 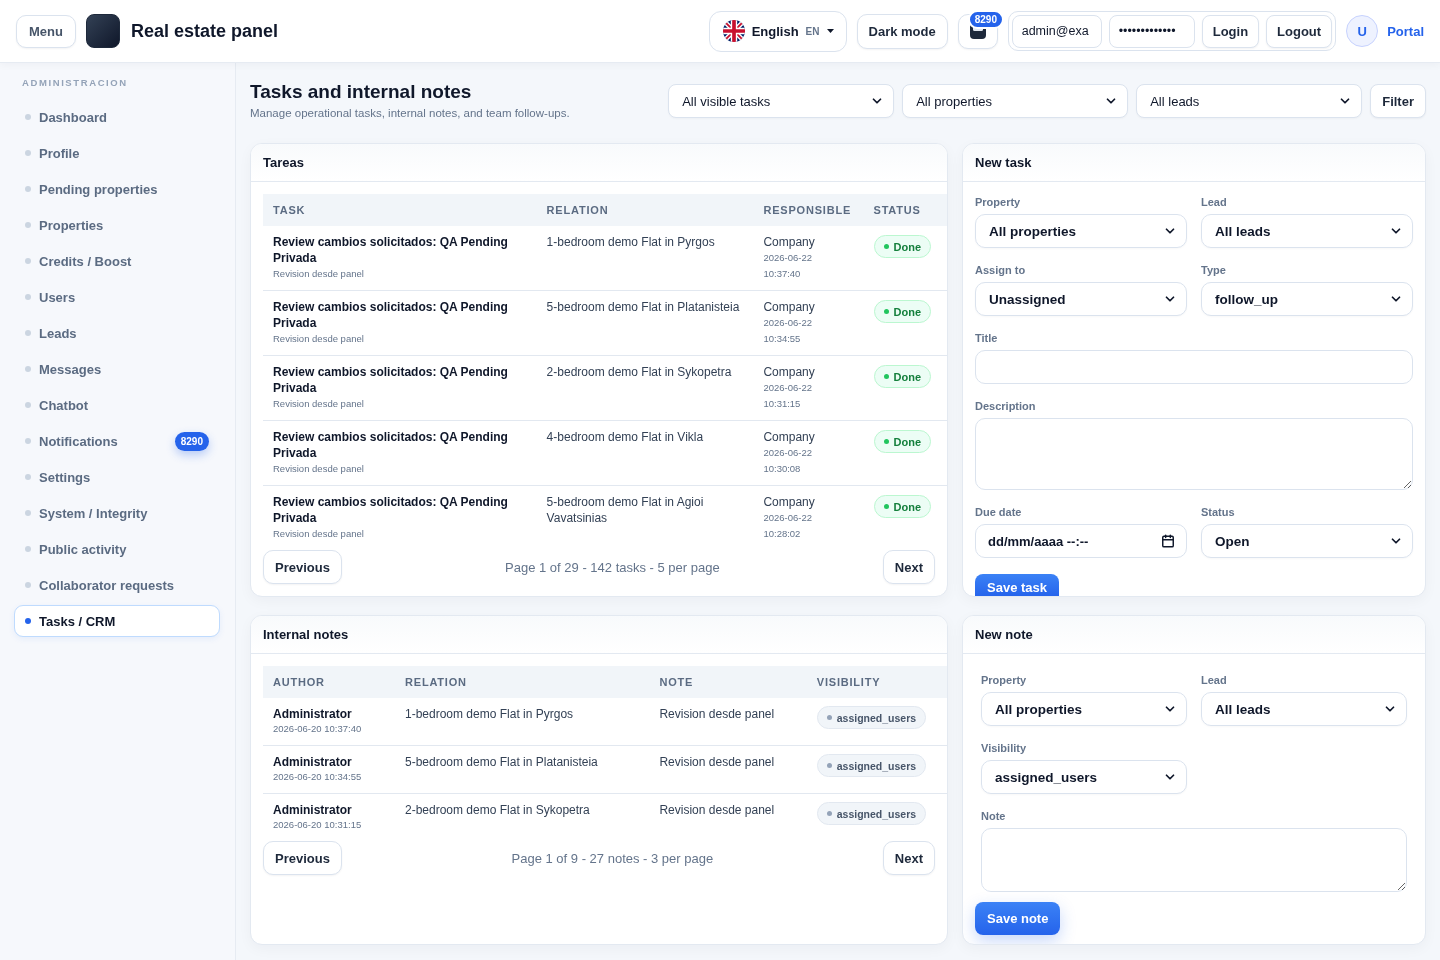 What do you see at coordinates (117, 549) in the screenshot?
I see `sidebar-item: Public activity` at bounding box center [117, 549].